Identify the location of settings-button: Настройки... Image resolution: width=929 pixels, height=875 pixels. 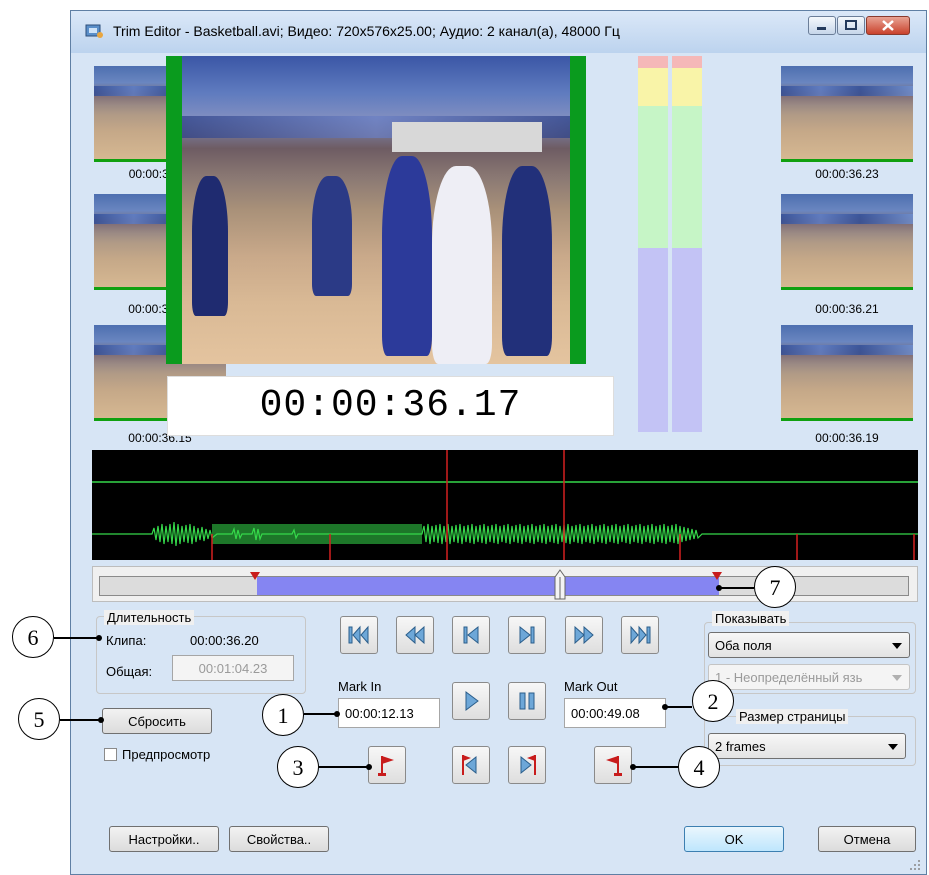
(164, 839).